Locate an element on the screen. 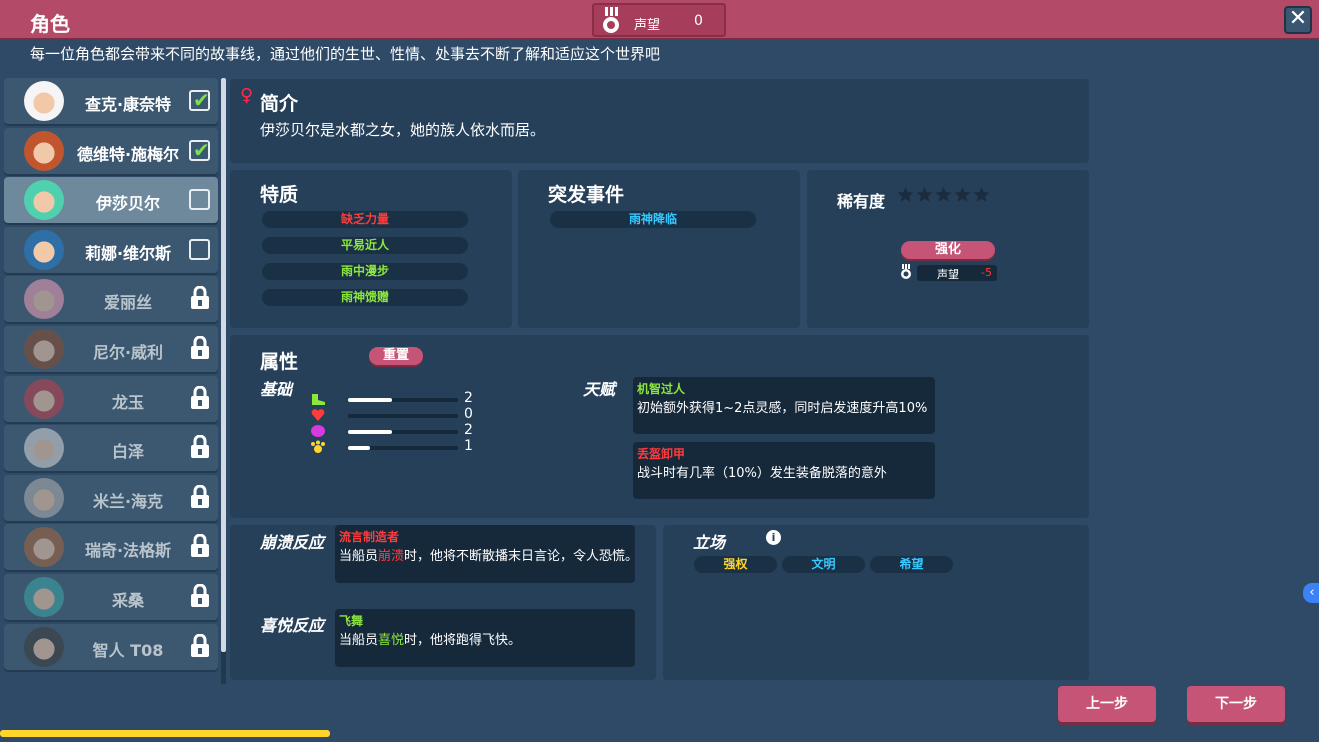  close-button: ✕ is located at coordinates (1298, 20).